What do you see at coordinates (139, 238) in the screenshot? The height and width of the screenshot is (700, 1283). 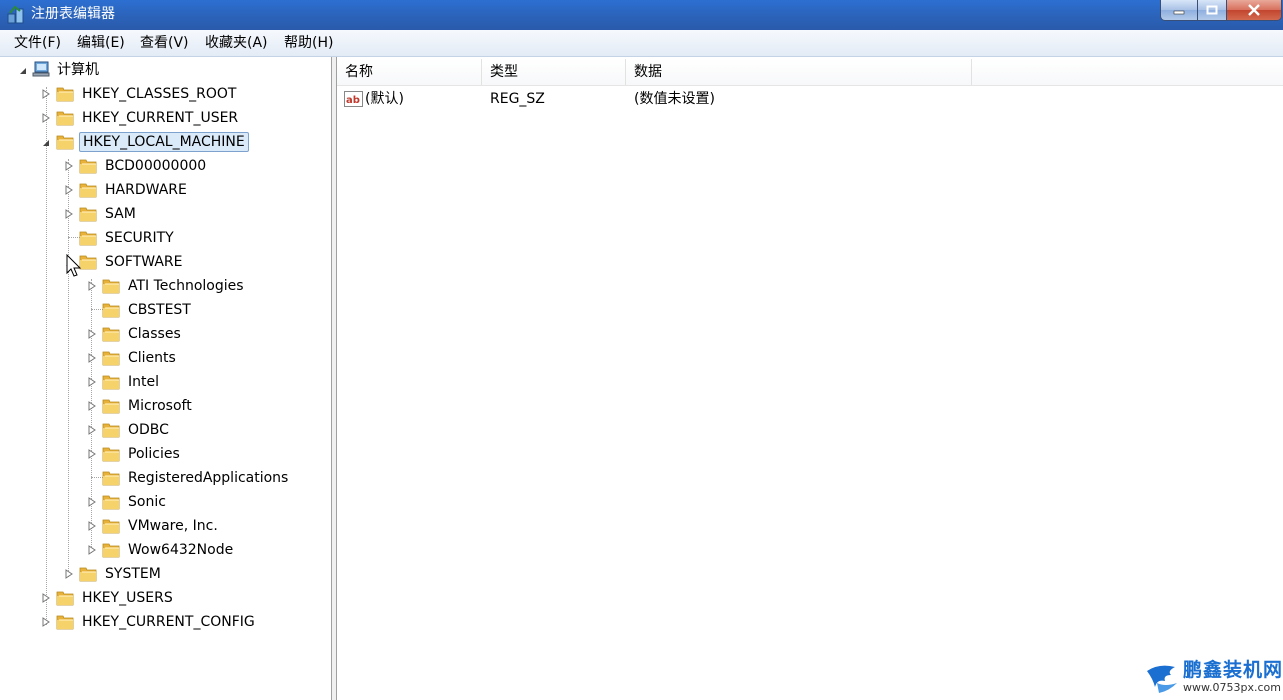 I see `tree-node-label: SECURITY` at bounding box center [139, 238].